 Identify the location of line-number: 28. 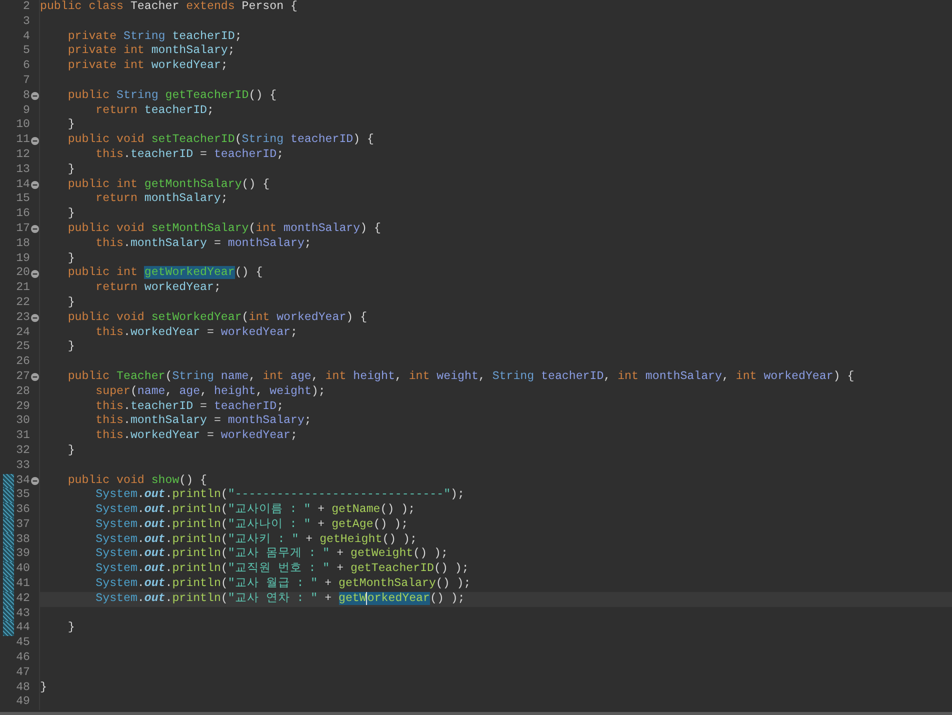
(22, 392).